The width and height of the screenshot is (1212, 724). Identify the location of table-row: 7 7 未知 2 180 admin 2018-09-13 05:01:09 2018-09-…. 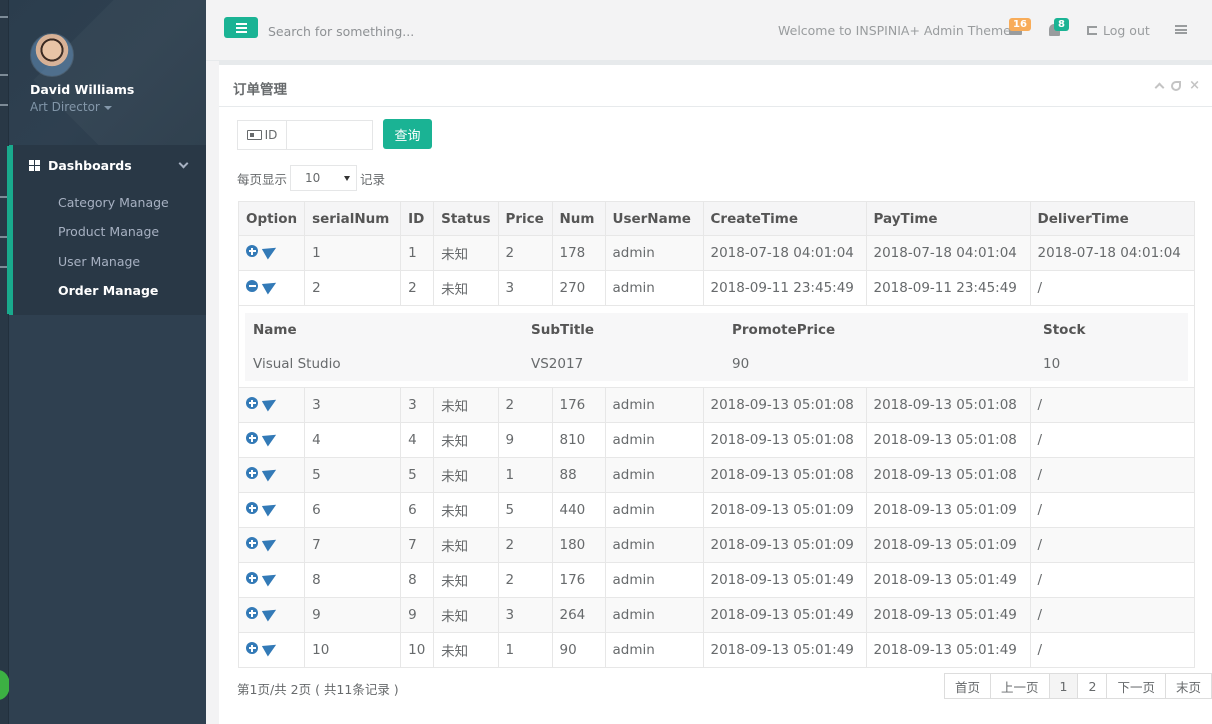
(716, 545).